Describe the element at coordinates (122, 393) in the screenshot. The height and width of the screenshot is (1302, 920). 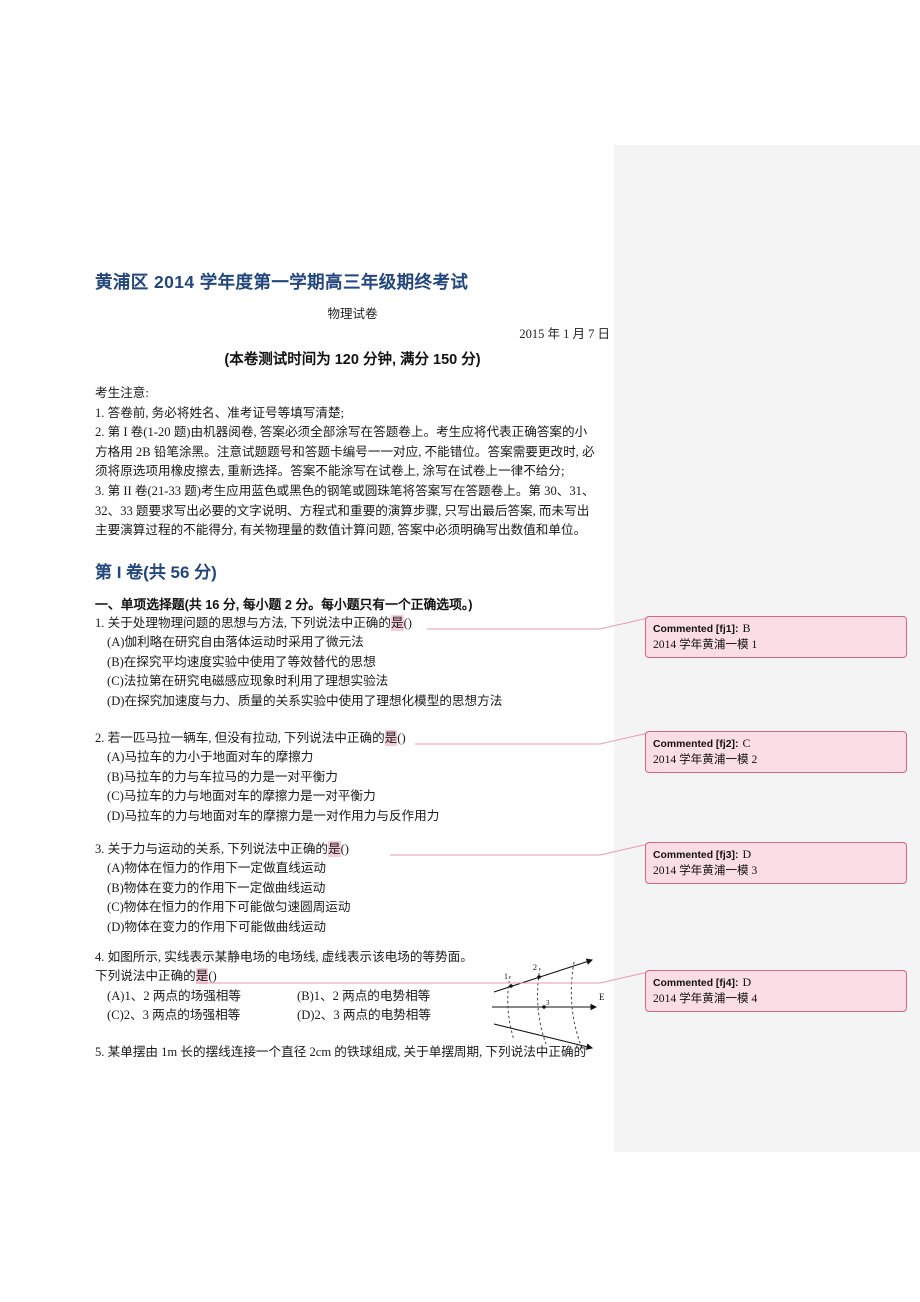
I see `notice-heading: 考生注意:` at that location.